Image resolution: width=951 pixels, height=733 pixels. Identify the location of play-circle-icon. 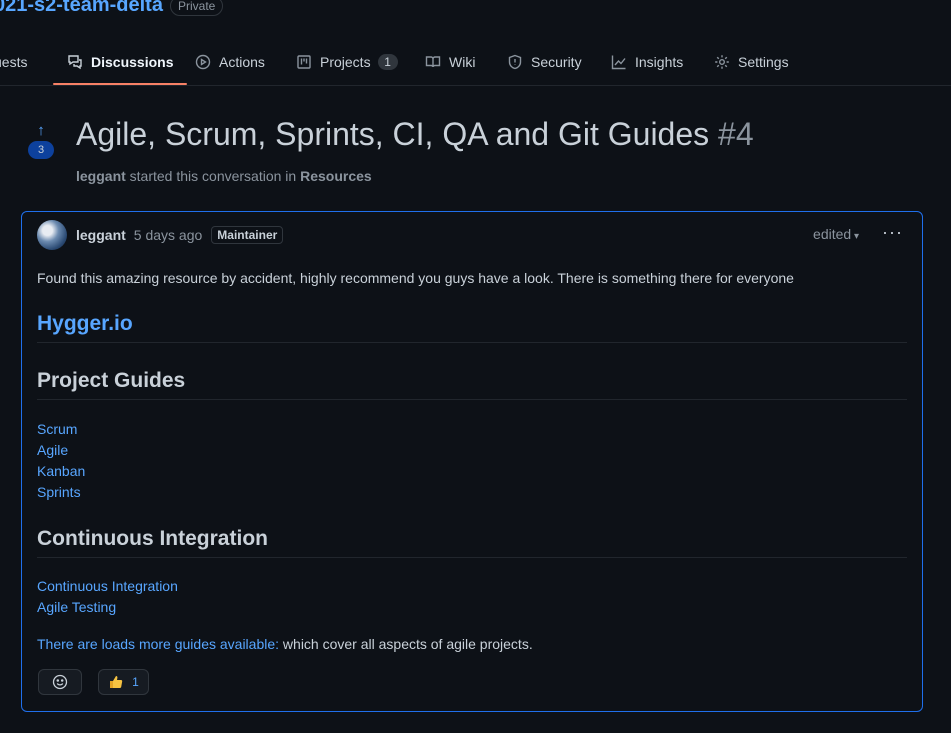
(203, 61).